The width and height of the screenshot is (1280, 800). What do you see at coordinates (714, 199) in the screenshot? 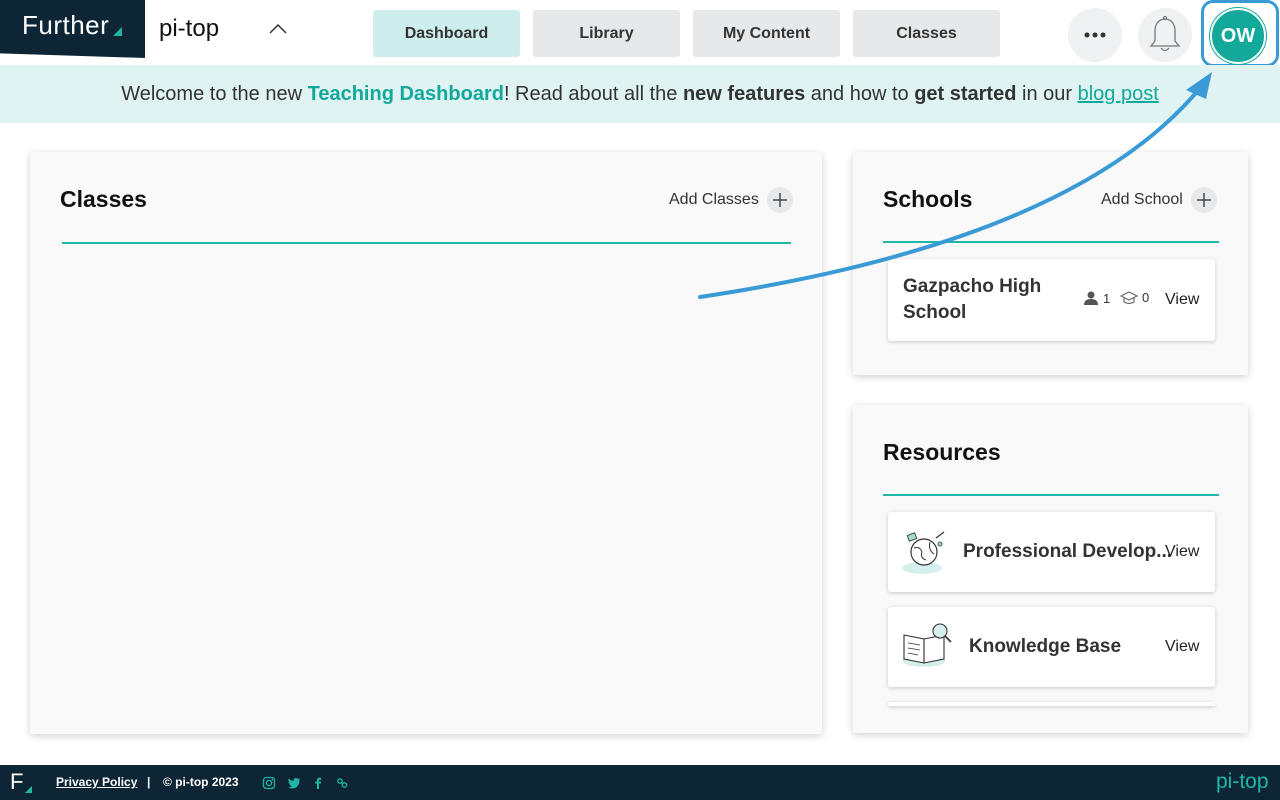
I see `add-classes-label: Add Classes` at bounding box center [714, 199].